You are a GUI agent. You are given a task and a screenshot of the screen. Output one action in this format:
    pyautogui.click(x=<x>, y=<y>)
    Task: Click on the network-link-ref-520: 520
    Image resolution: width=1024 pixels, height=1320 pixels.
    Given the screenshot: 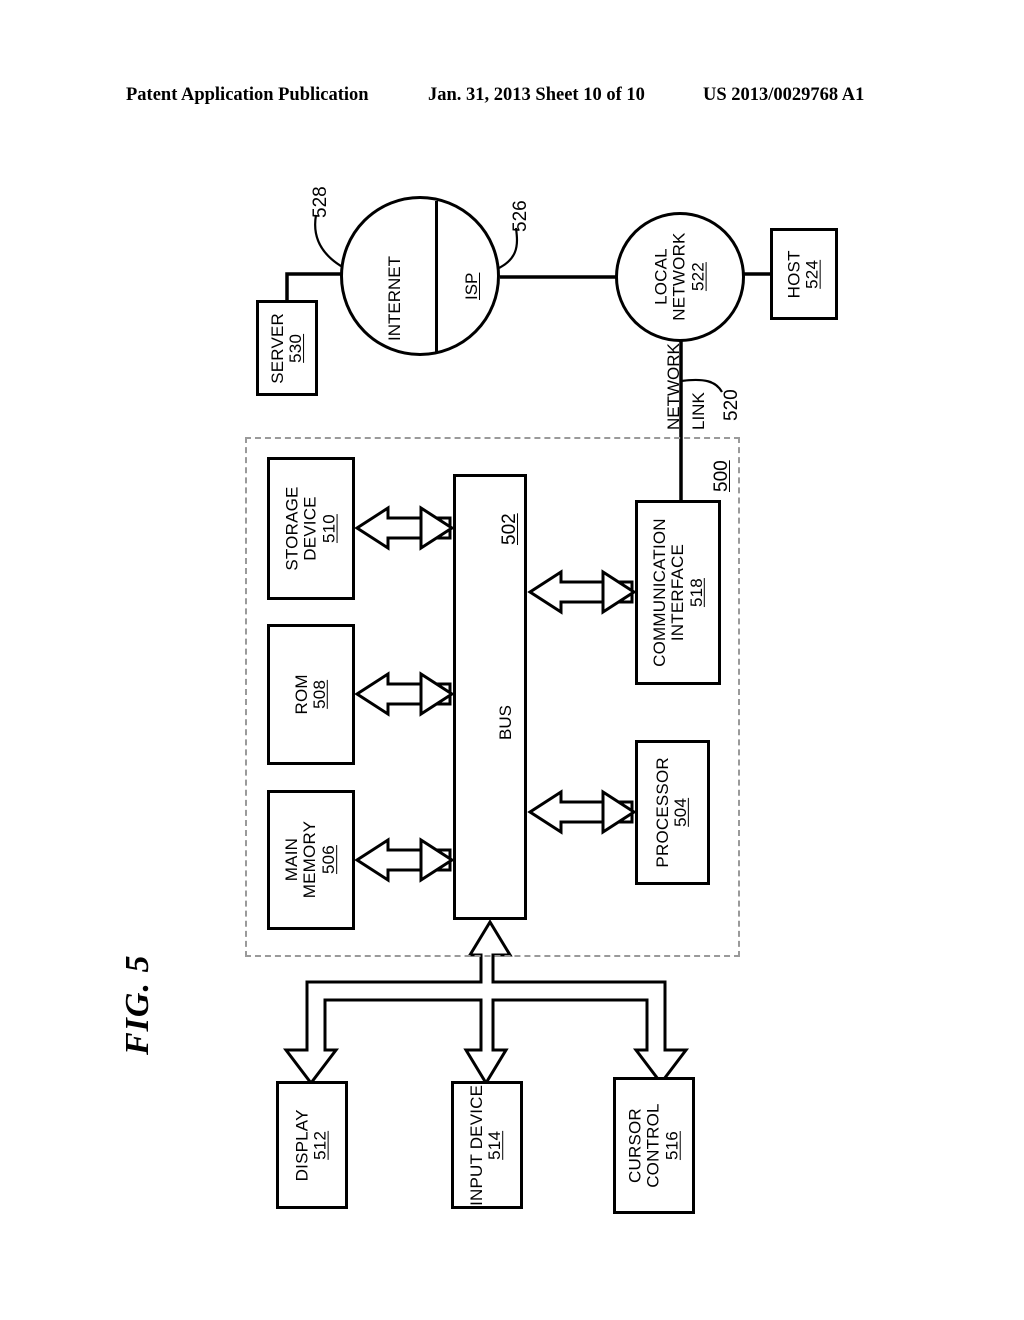 What is the action you would take?
    pyautogui.click(x=731, y=405)
    